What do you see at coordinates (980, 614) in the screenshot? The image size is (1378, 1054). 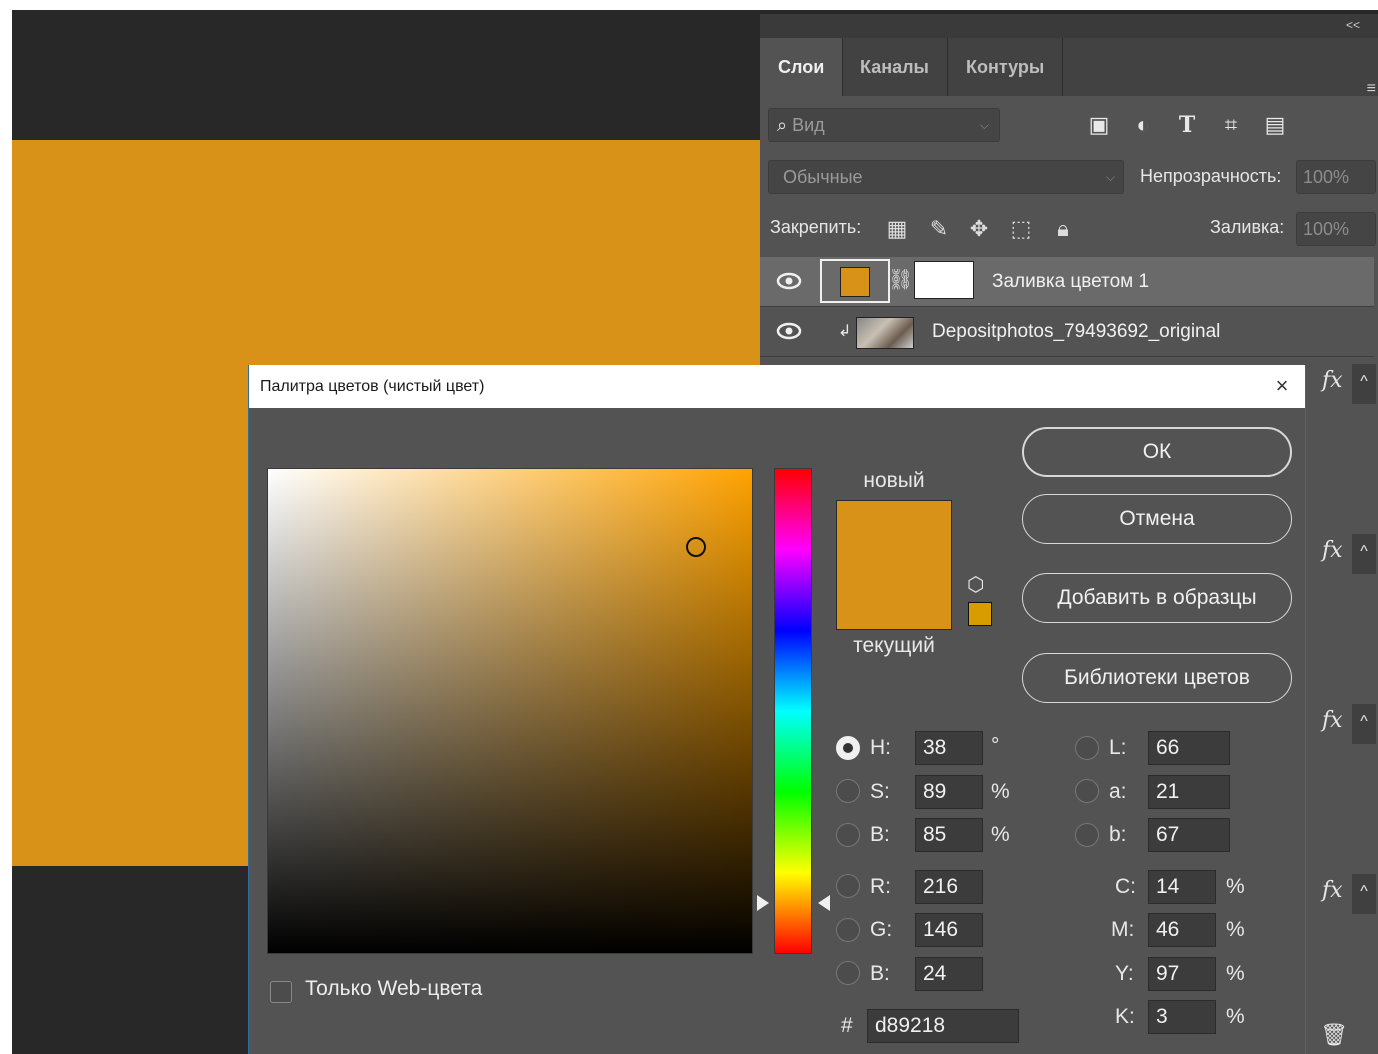 I see `web-safe-color-swatch` at bounding box center [980, 614].